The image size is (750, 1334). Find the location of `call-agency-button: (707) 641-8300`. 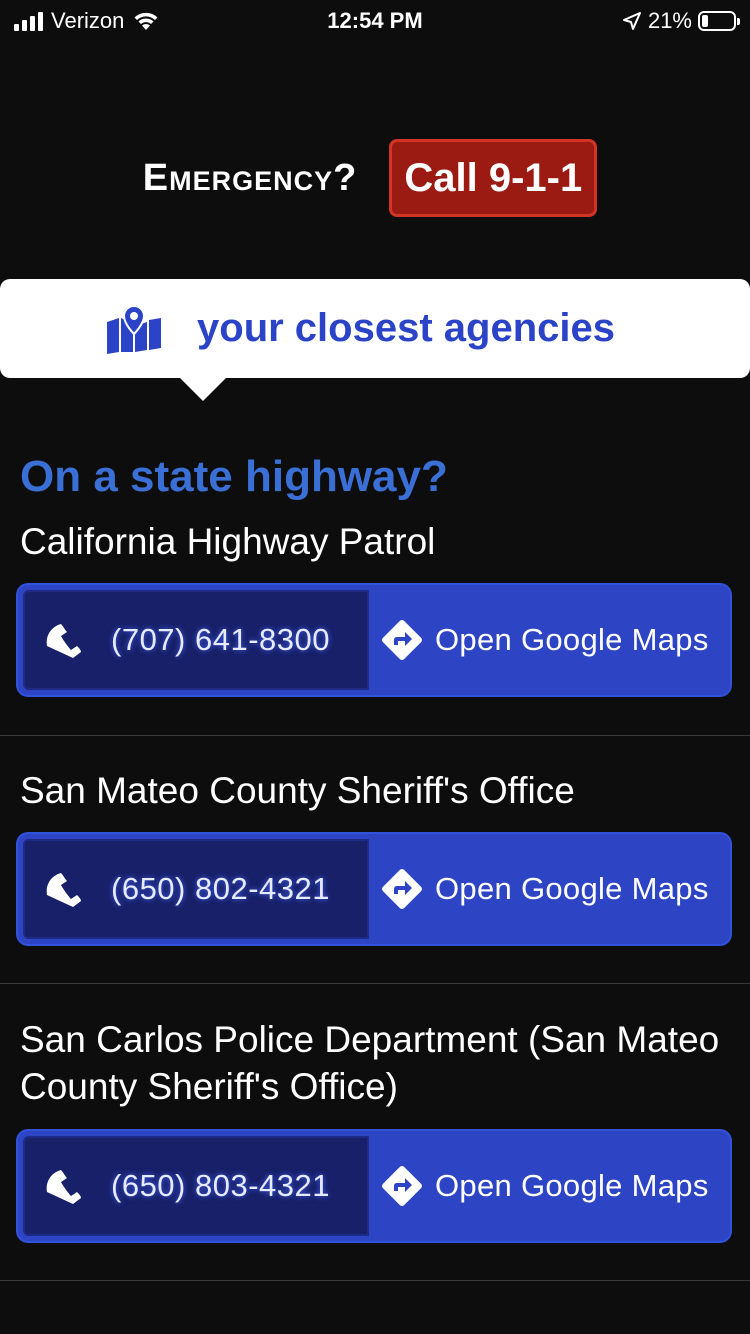

call-agency-button: (707) 641-8300 is located at coordinates (196, 640).